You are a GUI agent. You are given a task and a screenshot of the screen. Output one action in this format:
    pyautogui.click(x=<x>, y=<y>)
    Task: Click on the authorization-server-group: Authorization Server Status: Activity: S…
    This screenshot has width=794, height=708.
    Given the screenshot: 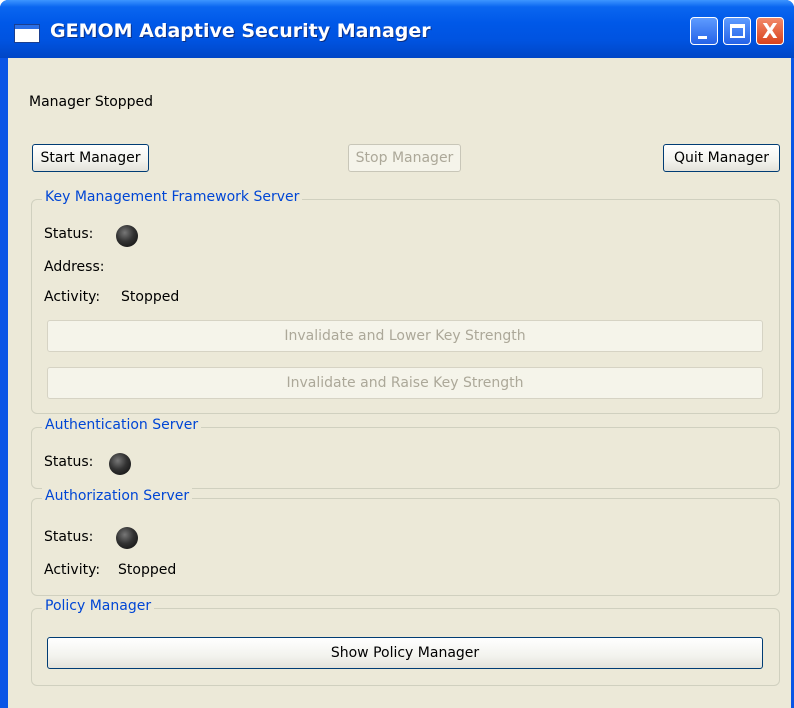 What is the action you would take?
    pyautogui.click(x=405, y=542)
    